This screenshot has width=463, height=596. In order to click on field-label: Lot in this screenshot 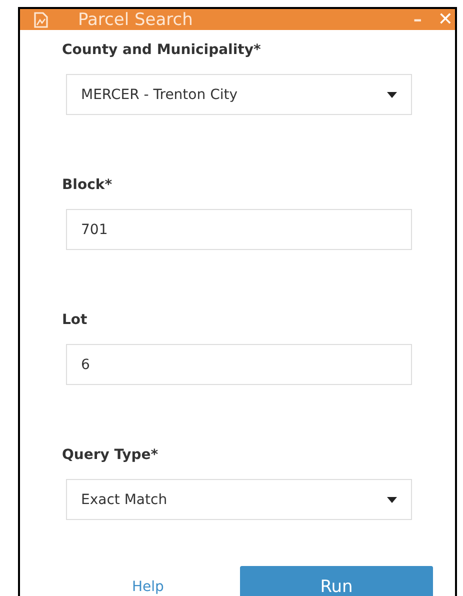, I will do `click(75, 321)`.